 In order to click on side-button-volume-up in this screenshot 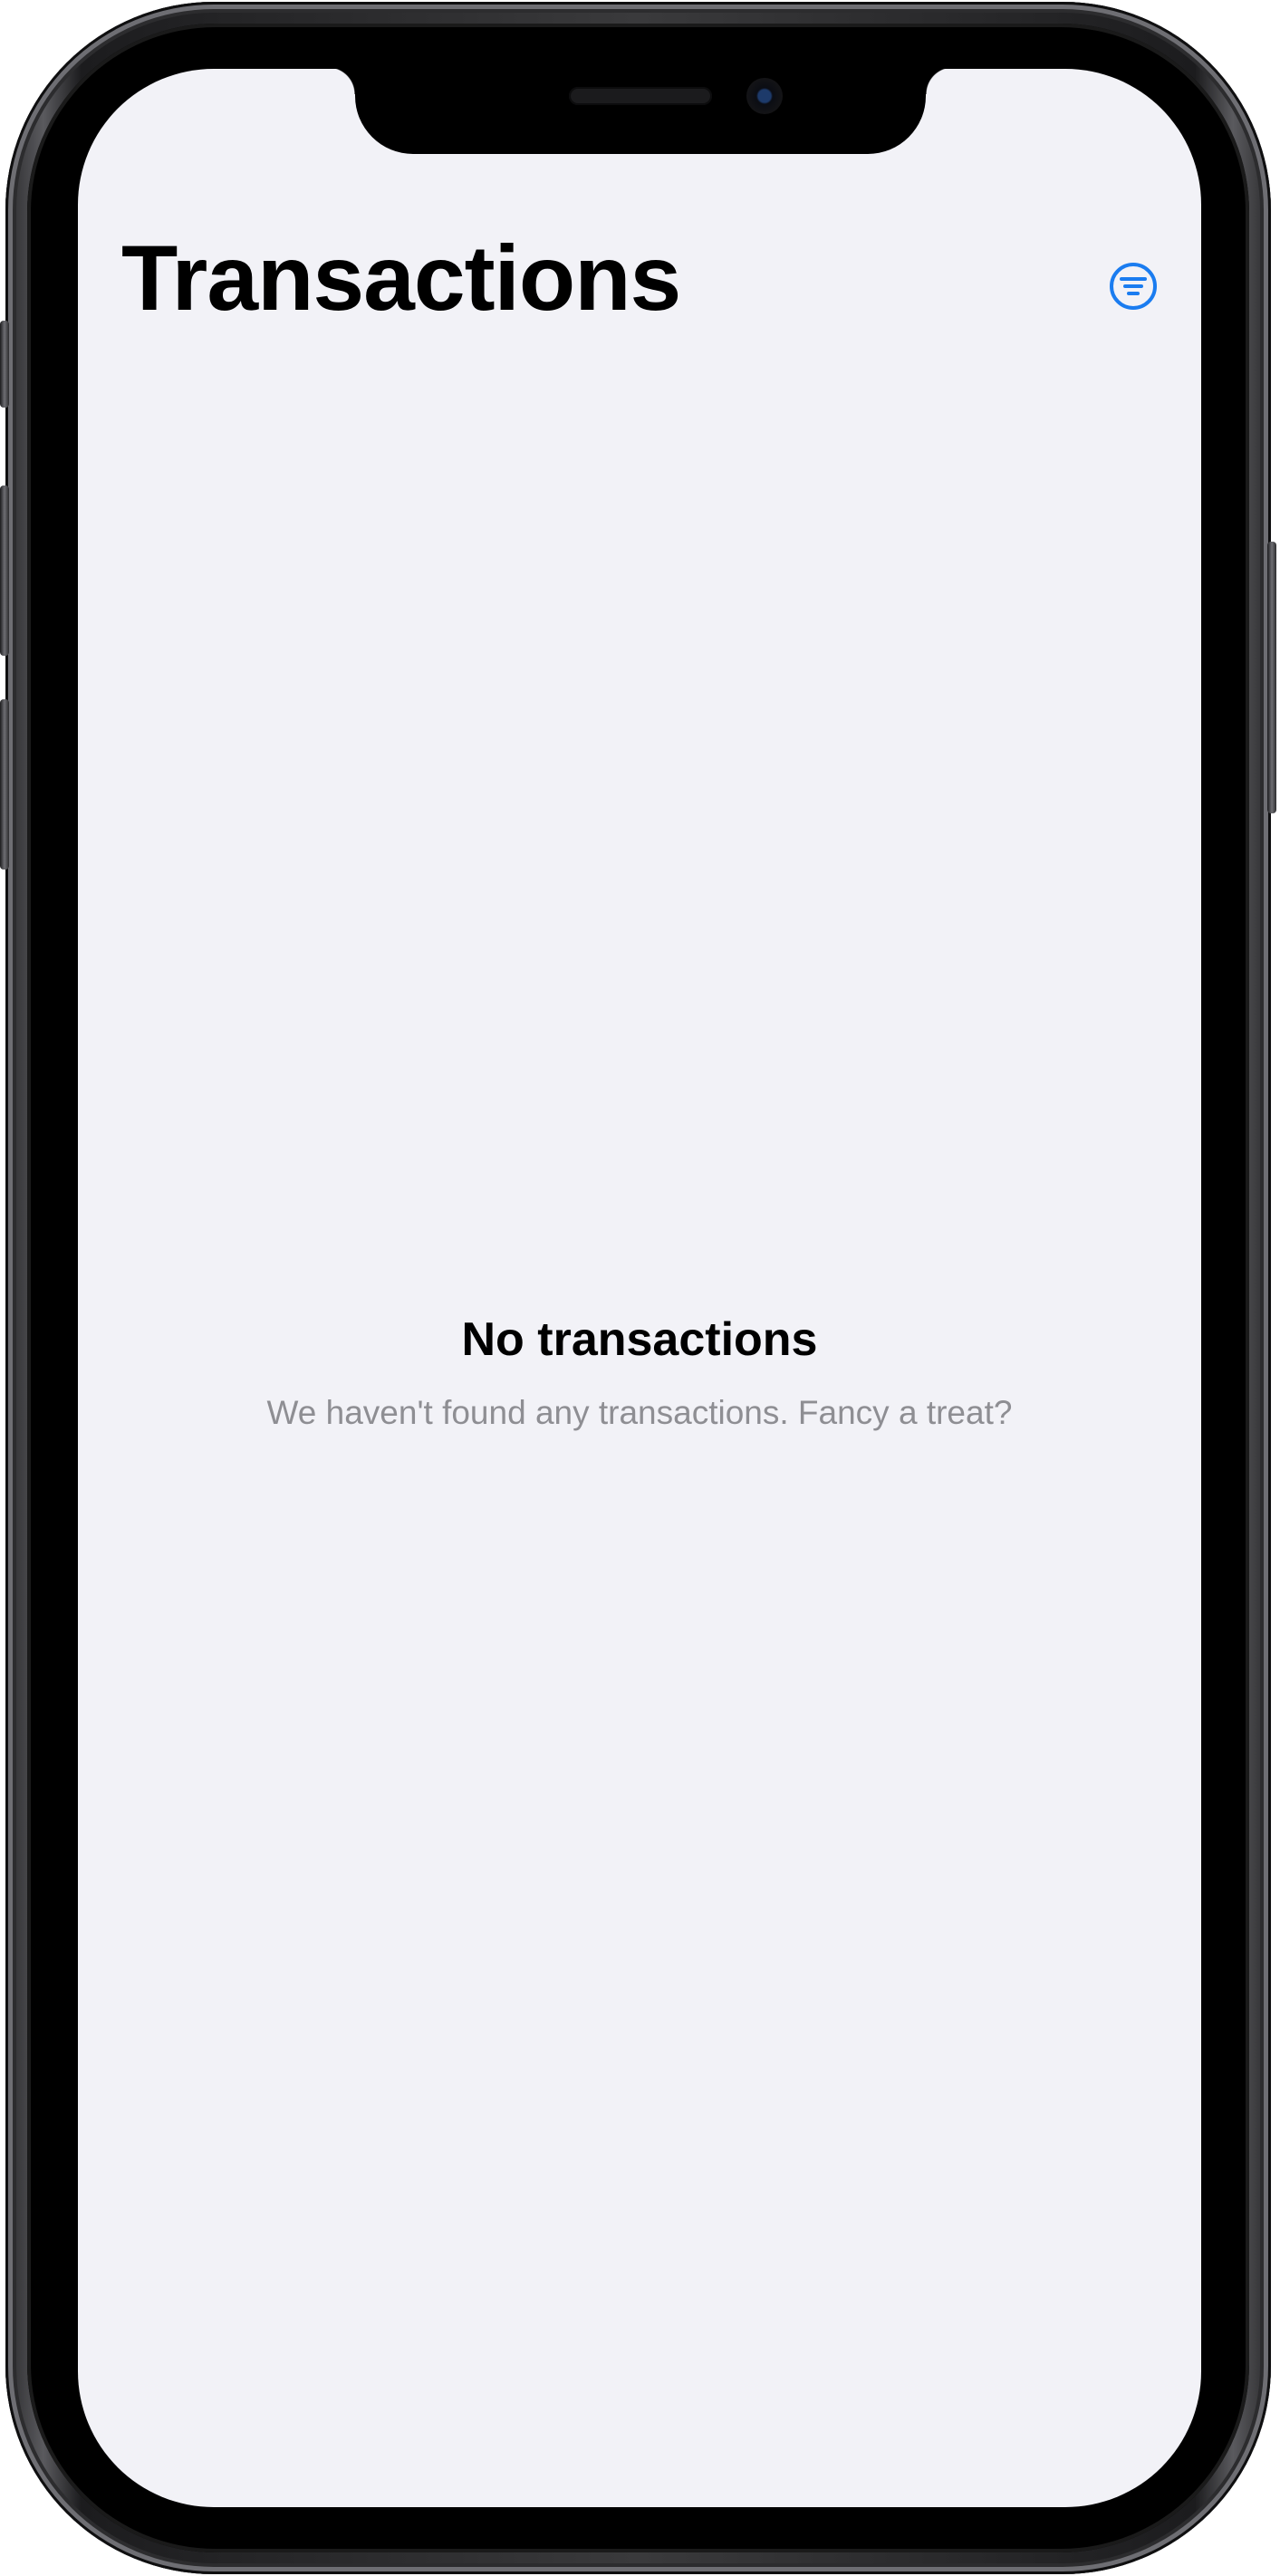, I will do `click(4, 570)`.